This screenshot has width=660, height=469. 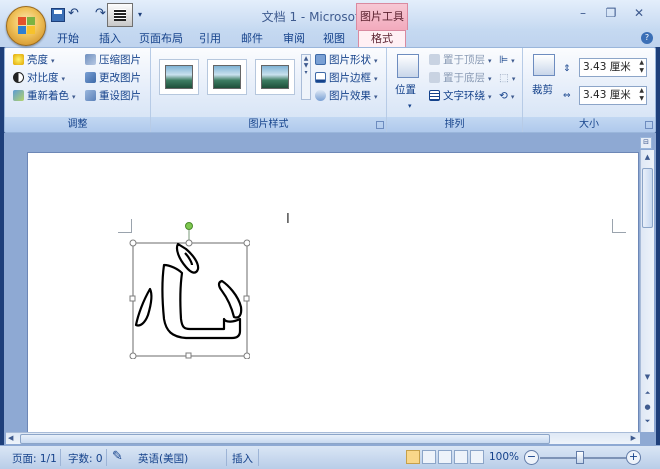 I want to click on position-dropdown-icon: ▾, so click(x=410, y=106).